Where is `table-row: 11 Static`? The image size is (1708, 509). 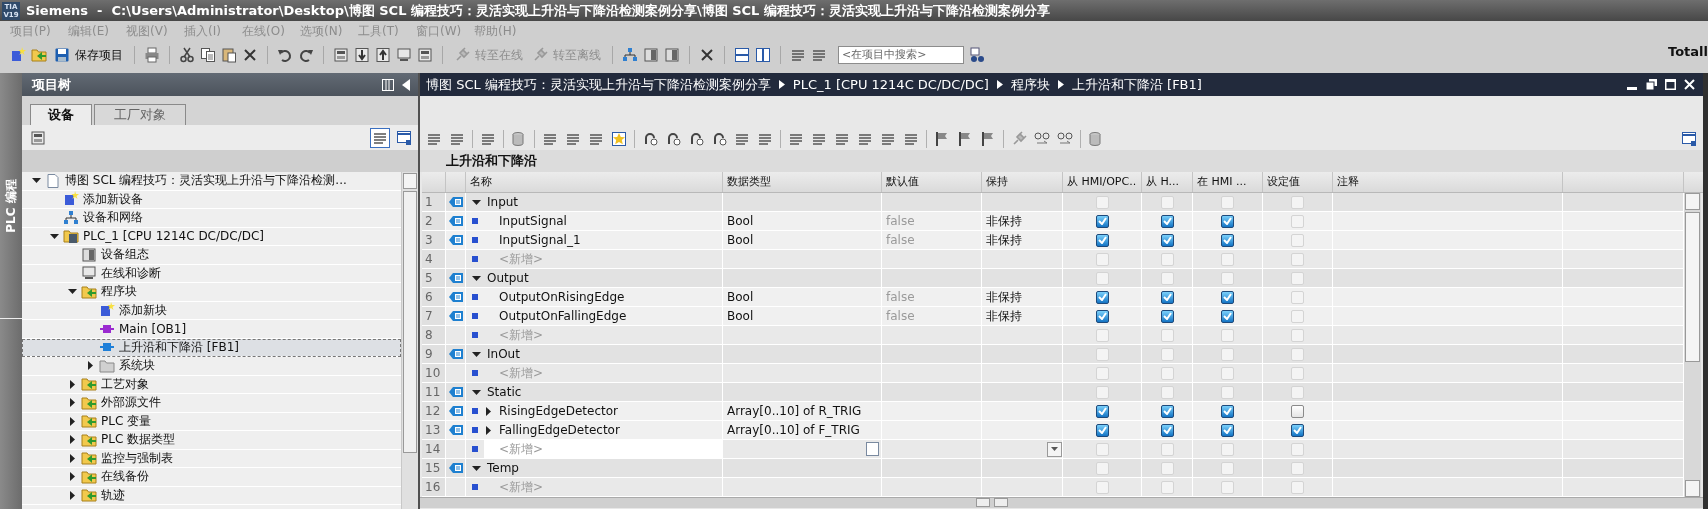
table-row: 11 Static is located at coordinates (1053, 392).